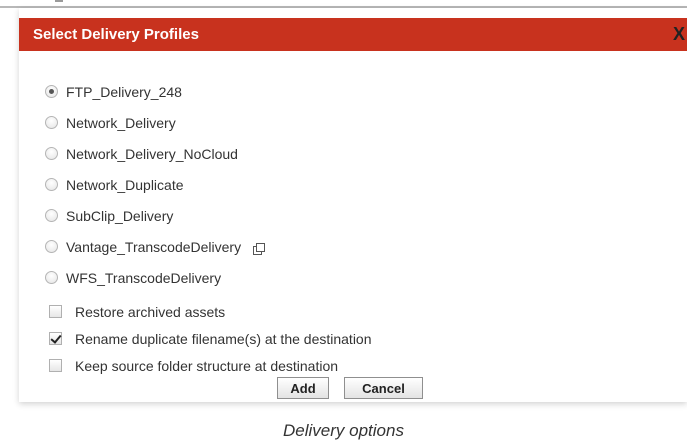  I want to click on option-restore-archived: Restore archived assets, so click(210, 311).